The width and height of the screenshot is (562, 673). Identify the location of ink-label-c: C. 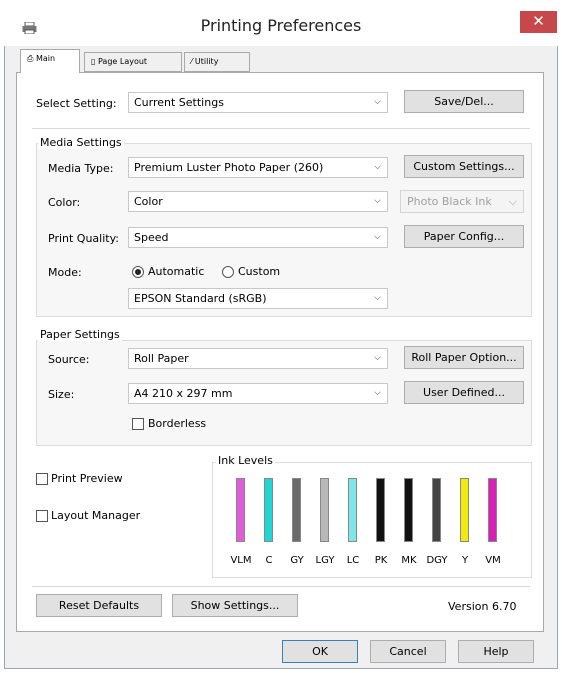
(269, 560).